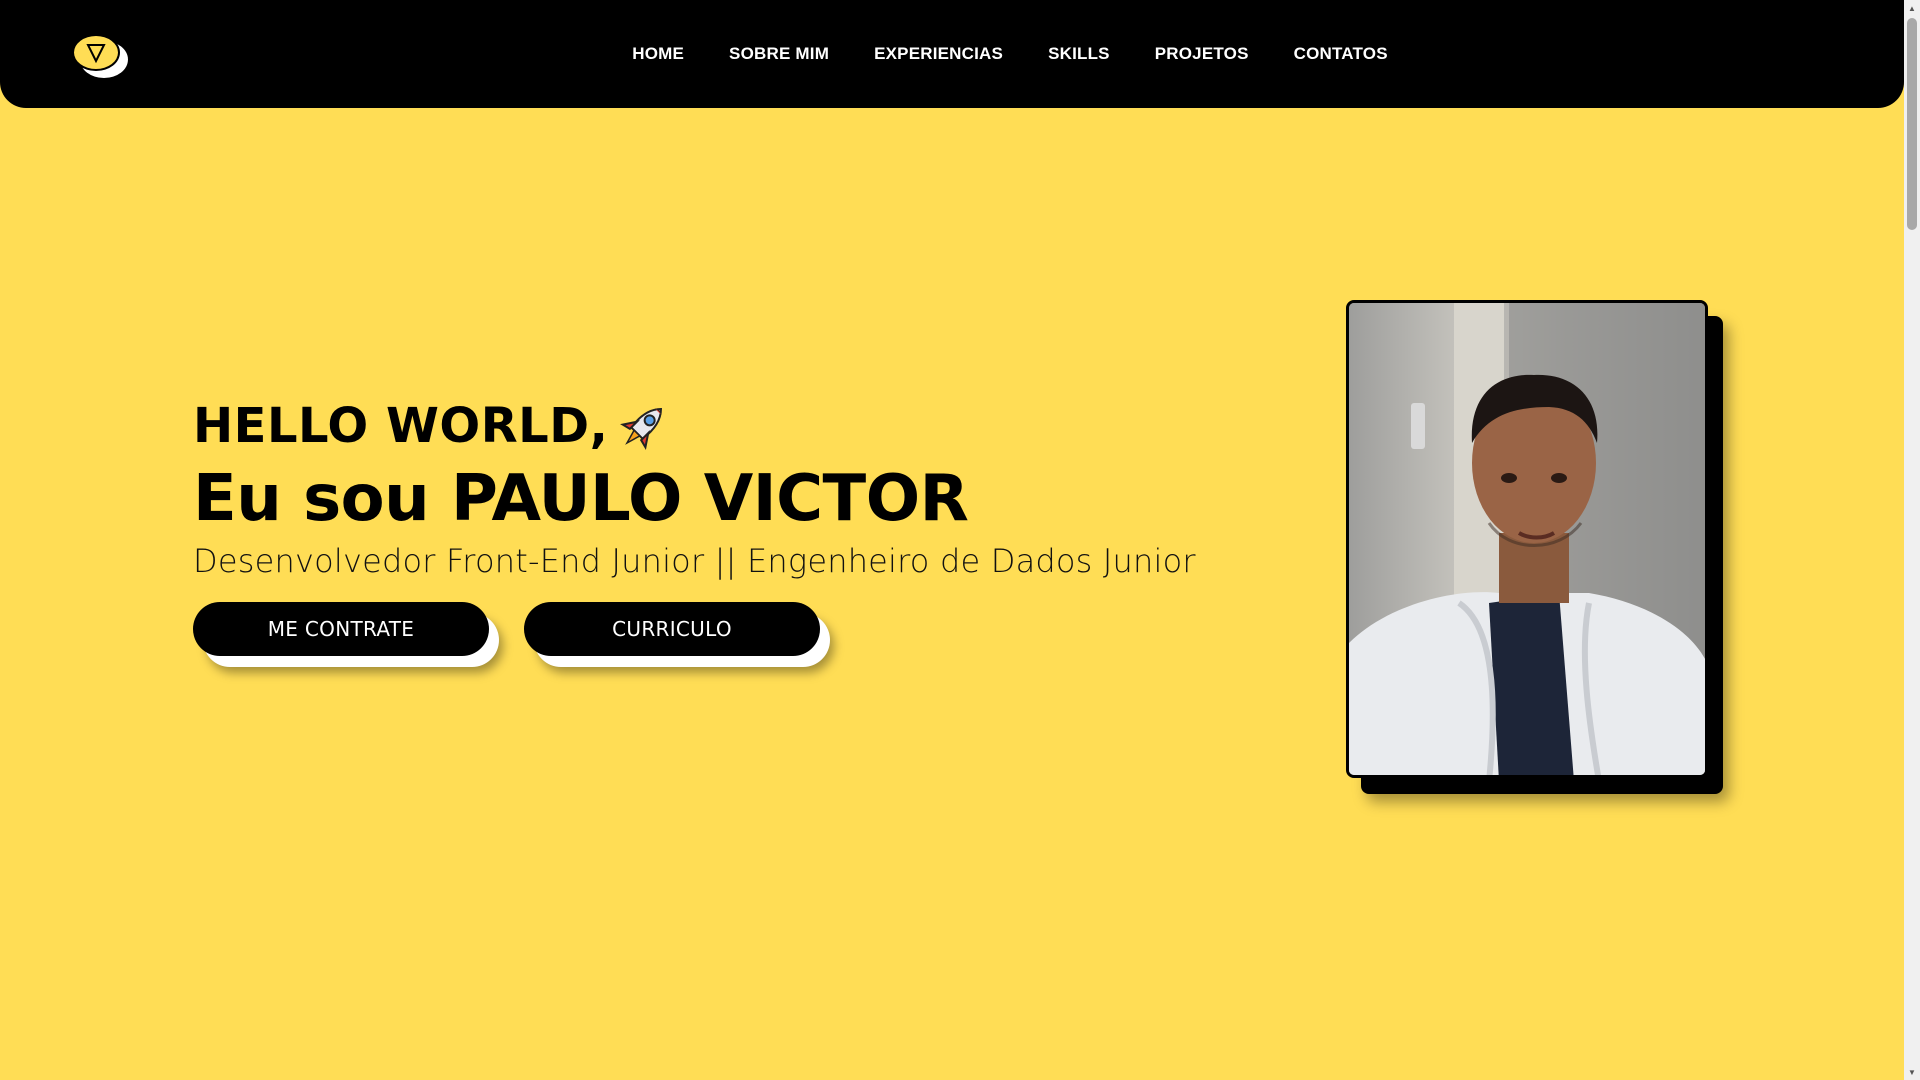  I want to click on nav-skills: SKILLS, so click(1079, 54).